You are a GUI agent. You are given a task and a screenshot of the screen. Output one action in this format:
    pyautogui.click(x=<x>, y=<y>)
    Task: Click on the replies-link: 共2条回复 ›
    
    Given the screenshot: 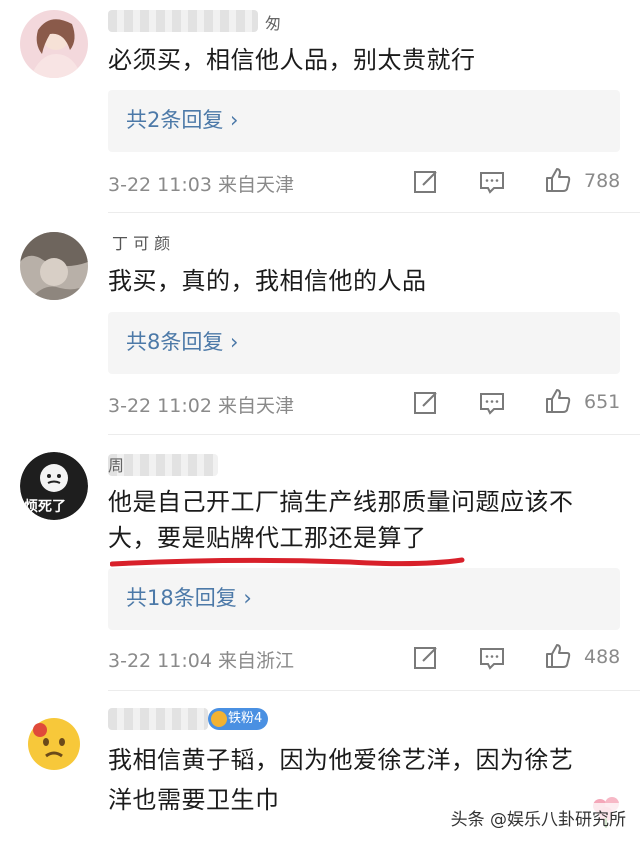 What is the action you would take?
    pyautogui.click(x=364, y=121)
    